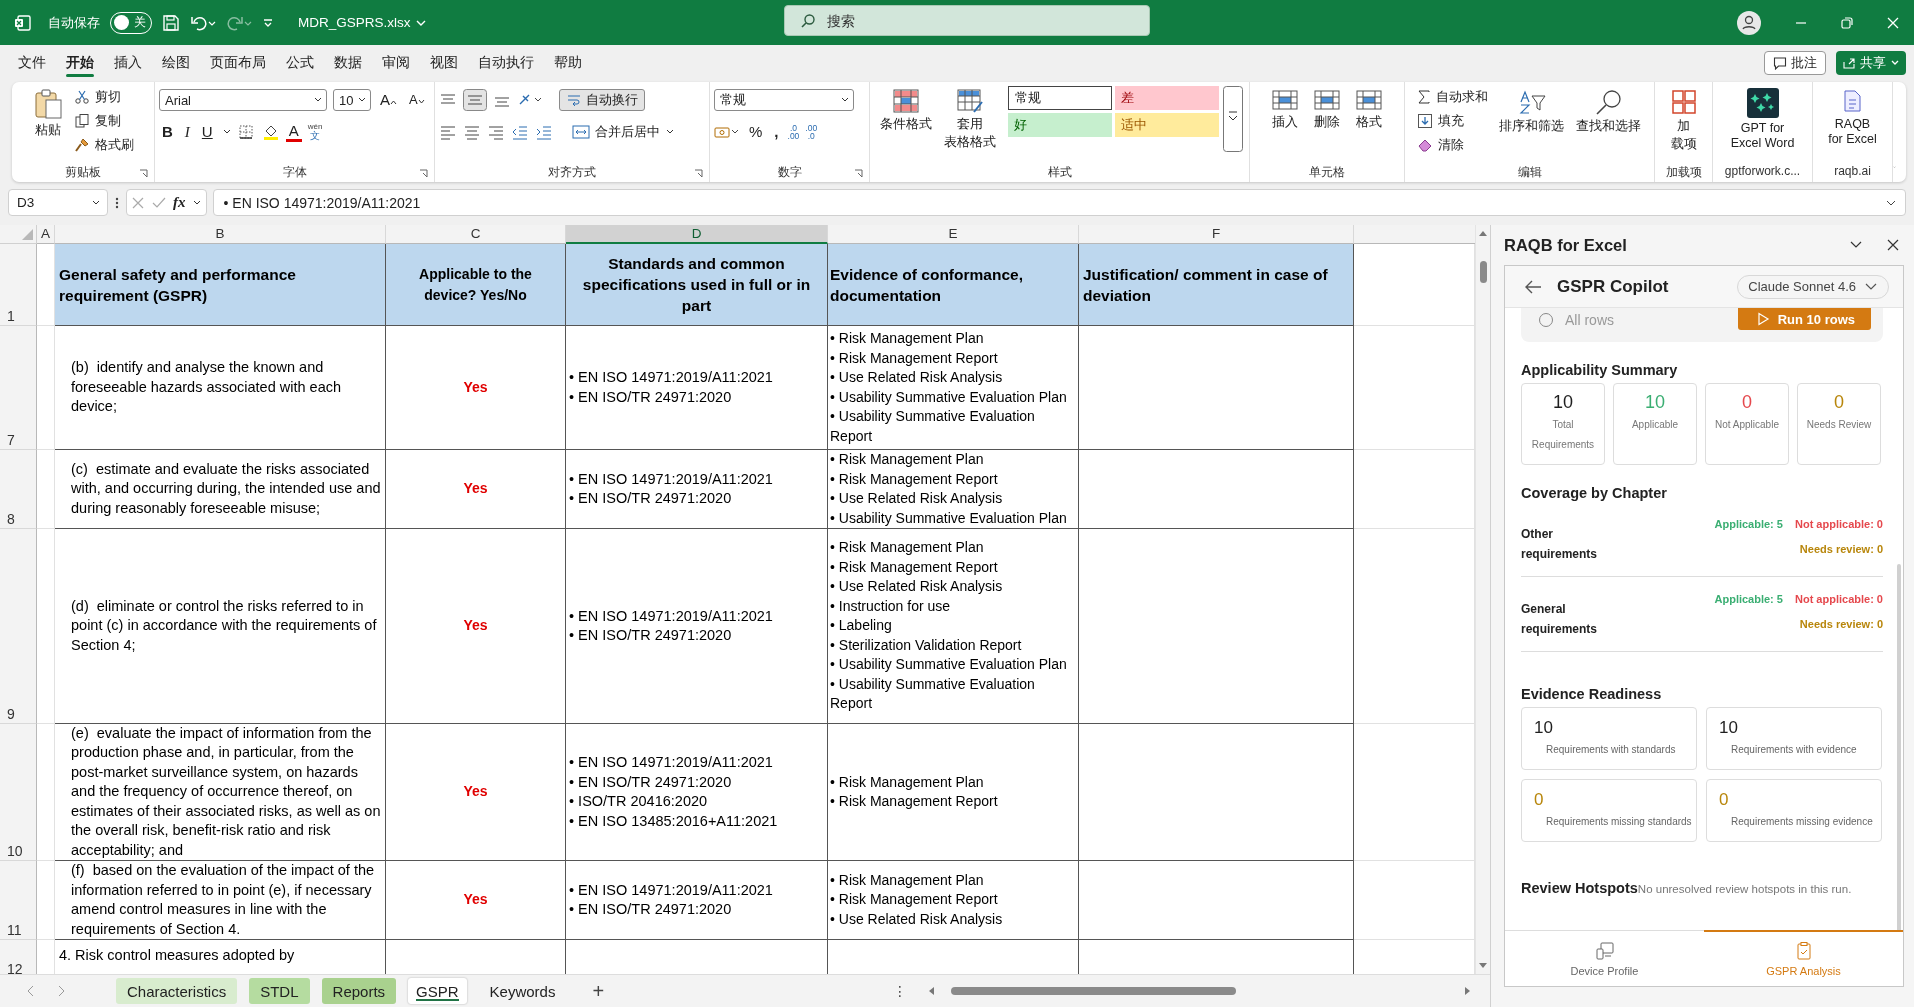 The image size is (1914, 1007). What do you see at coordinates (496, 132) in the screenshot?
I see `align-right-icon` at bounding box center [496, 132].